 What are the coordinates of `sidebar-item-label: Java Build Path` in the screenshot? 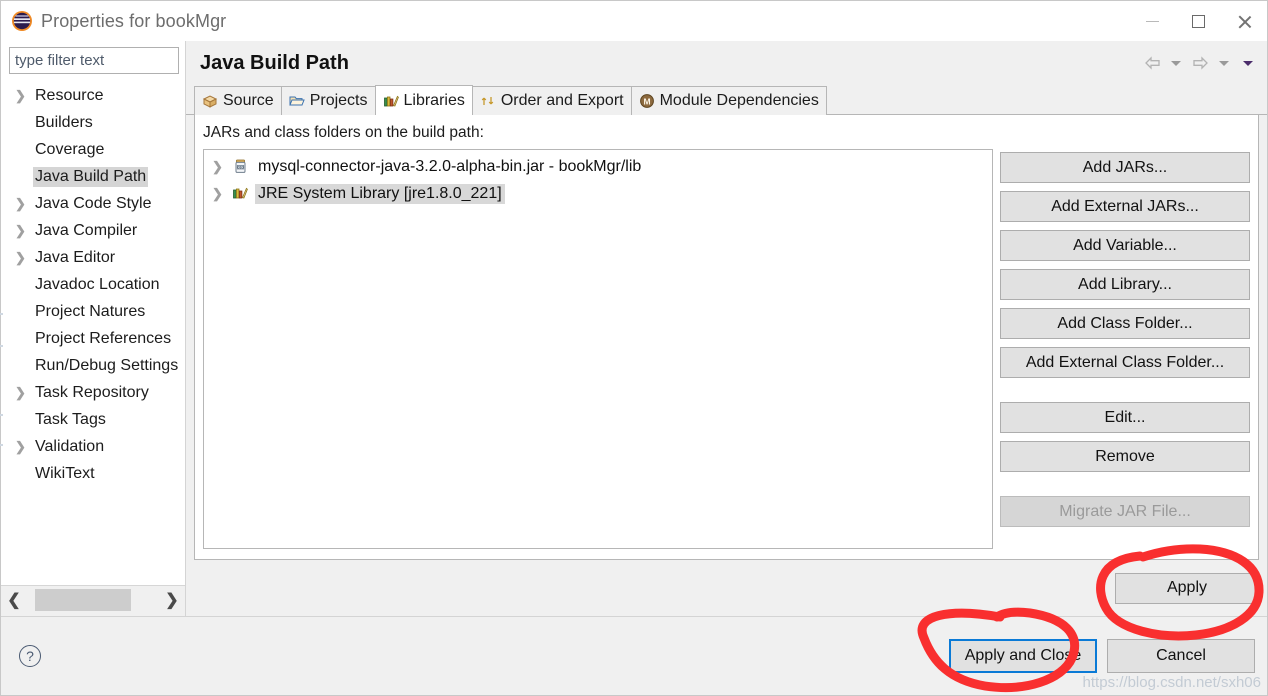 It's located at (91, 176).